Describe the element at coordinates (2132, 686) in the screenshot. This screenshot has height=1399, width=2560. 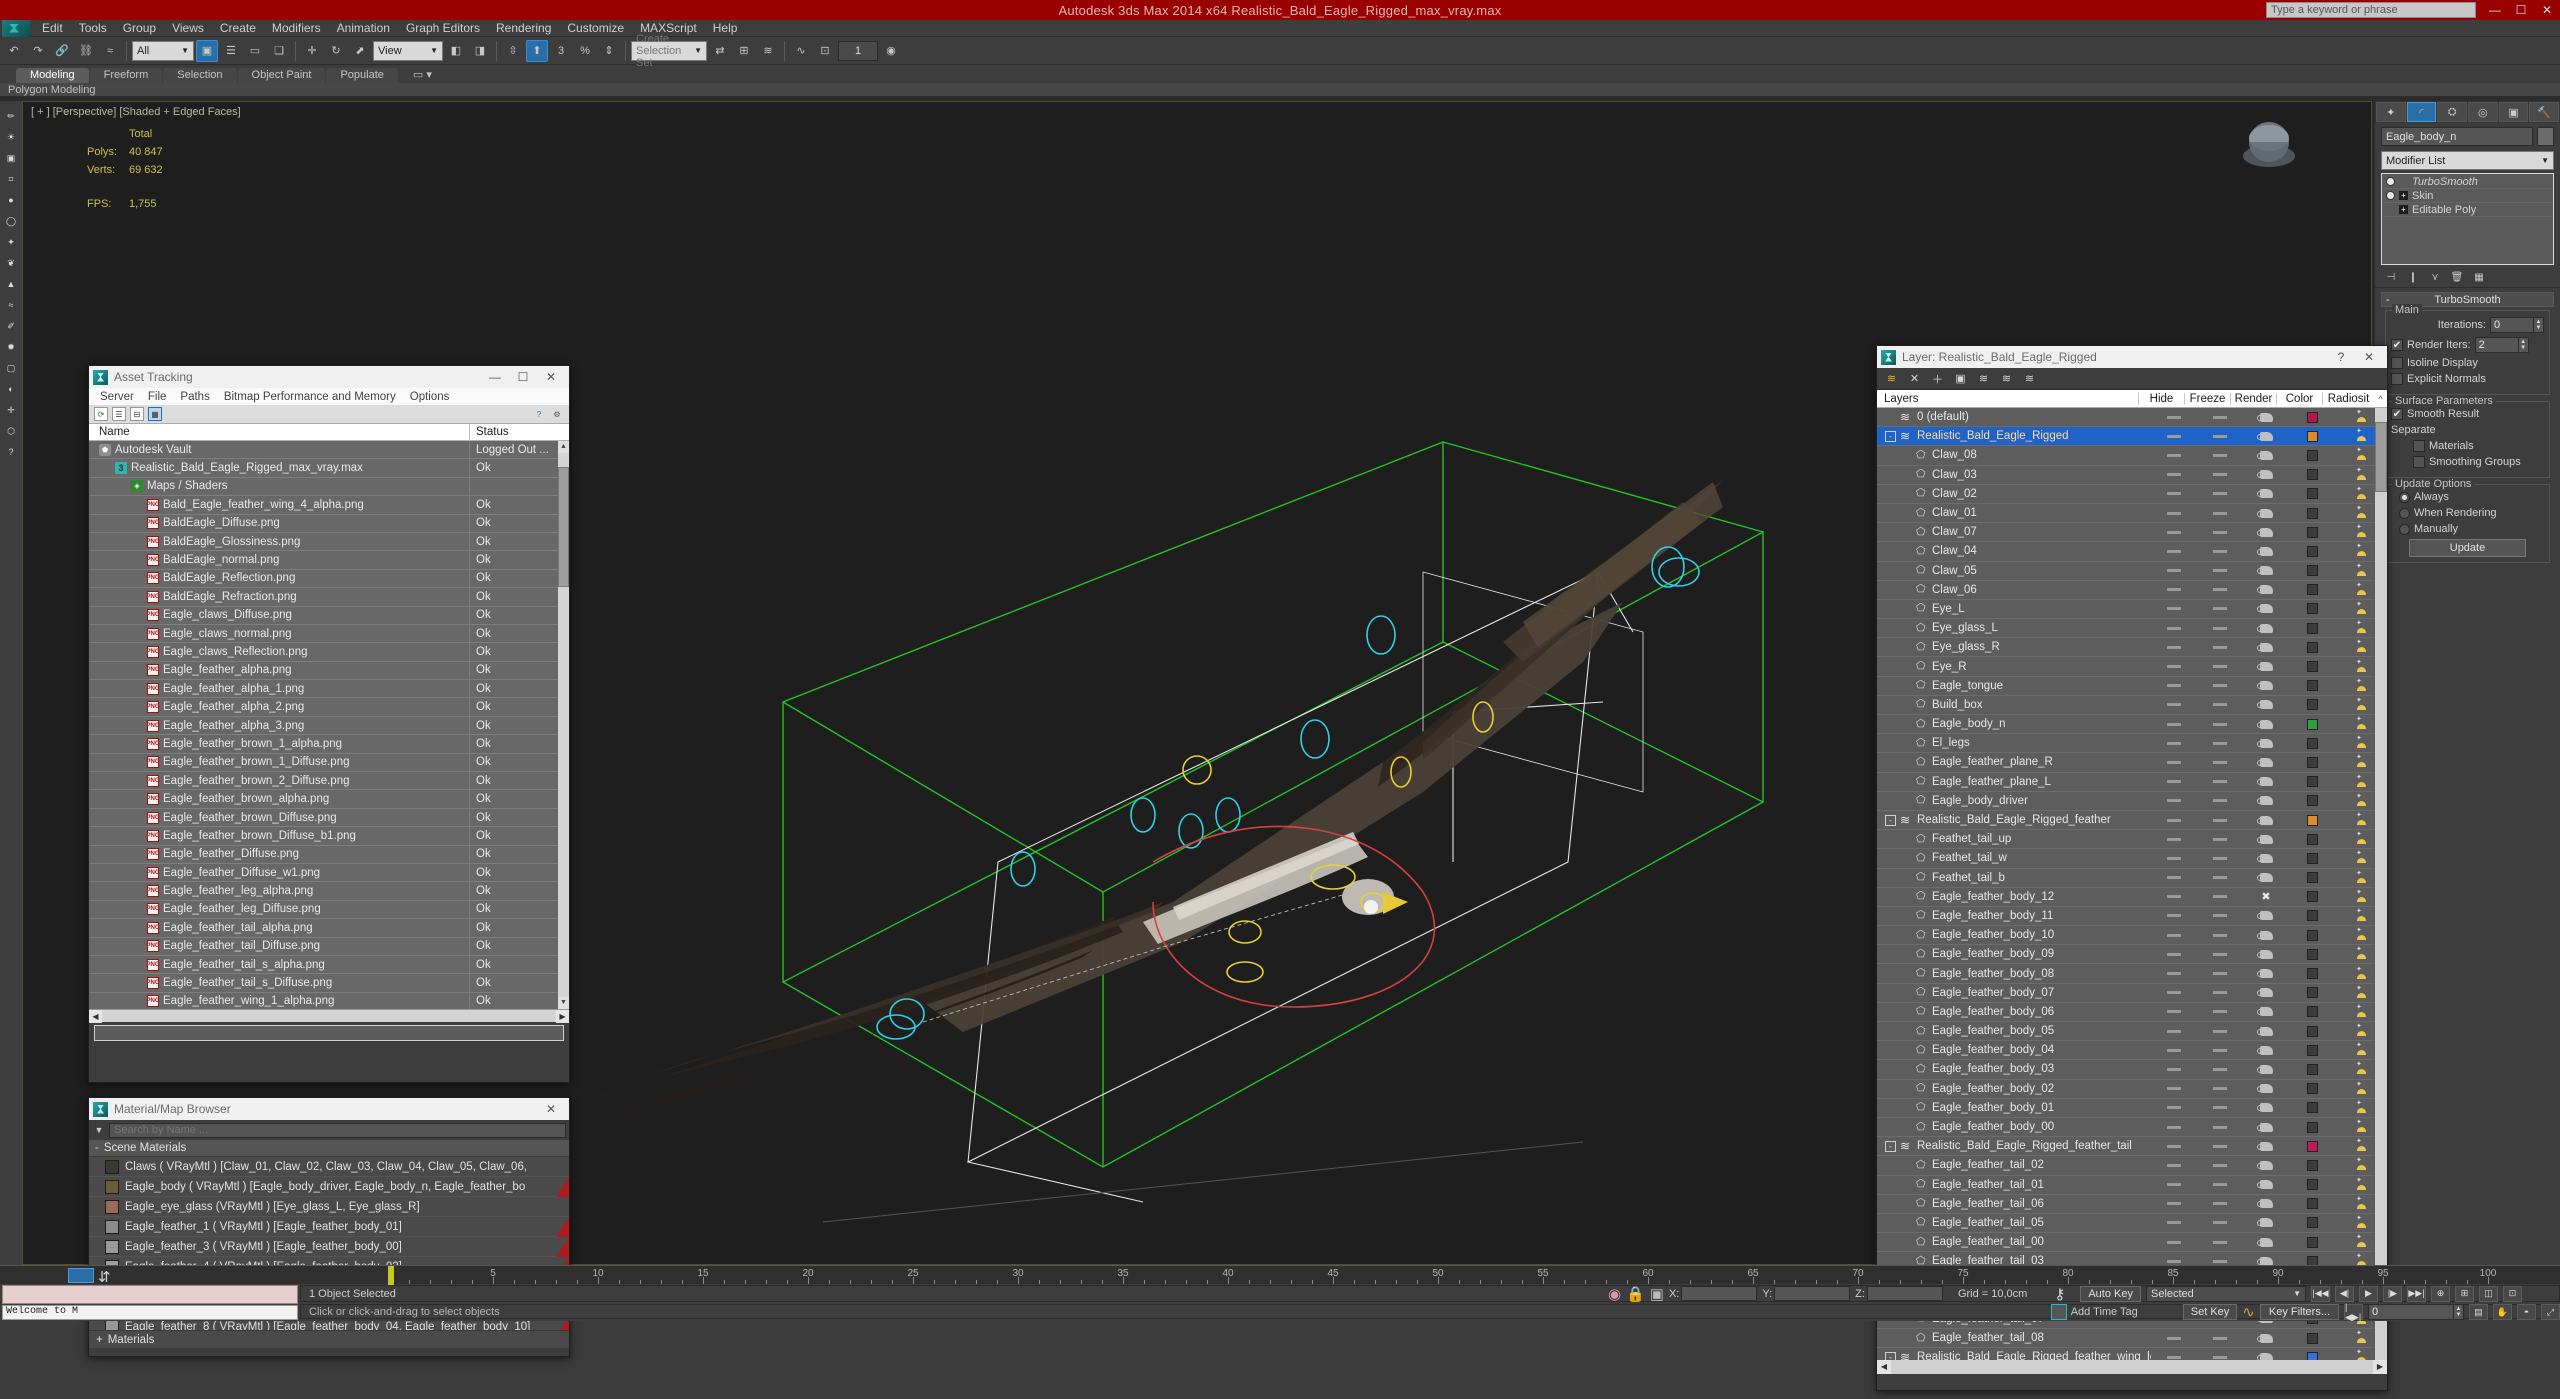
I see `layer-row: ⬠ Eagle_tongue` at that location.